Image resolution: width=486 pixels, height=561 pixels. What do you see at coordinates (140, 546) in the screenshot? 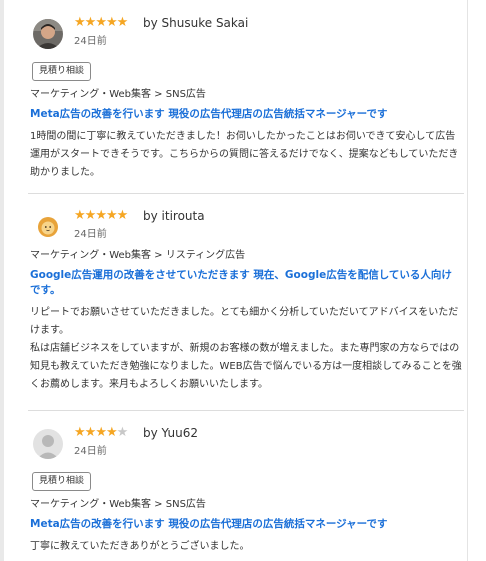
I see `review-text: 丁寧に教えていただきありがとうございました。` at bounding box center [140, 546].